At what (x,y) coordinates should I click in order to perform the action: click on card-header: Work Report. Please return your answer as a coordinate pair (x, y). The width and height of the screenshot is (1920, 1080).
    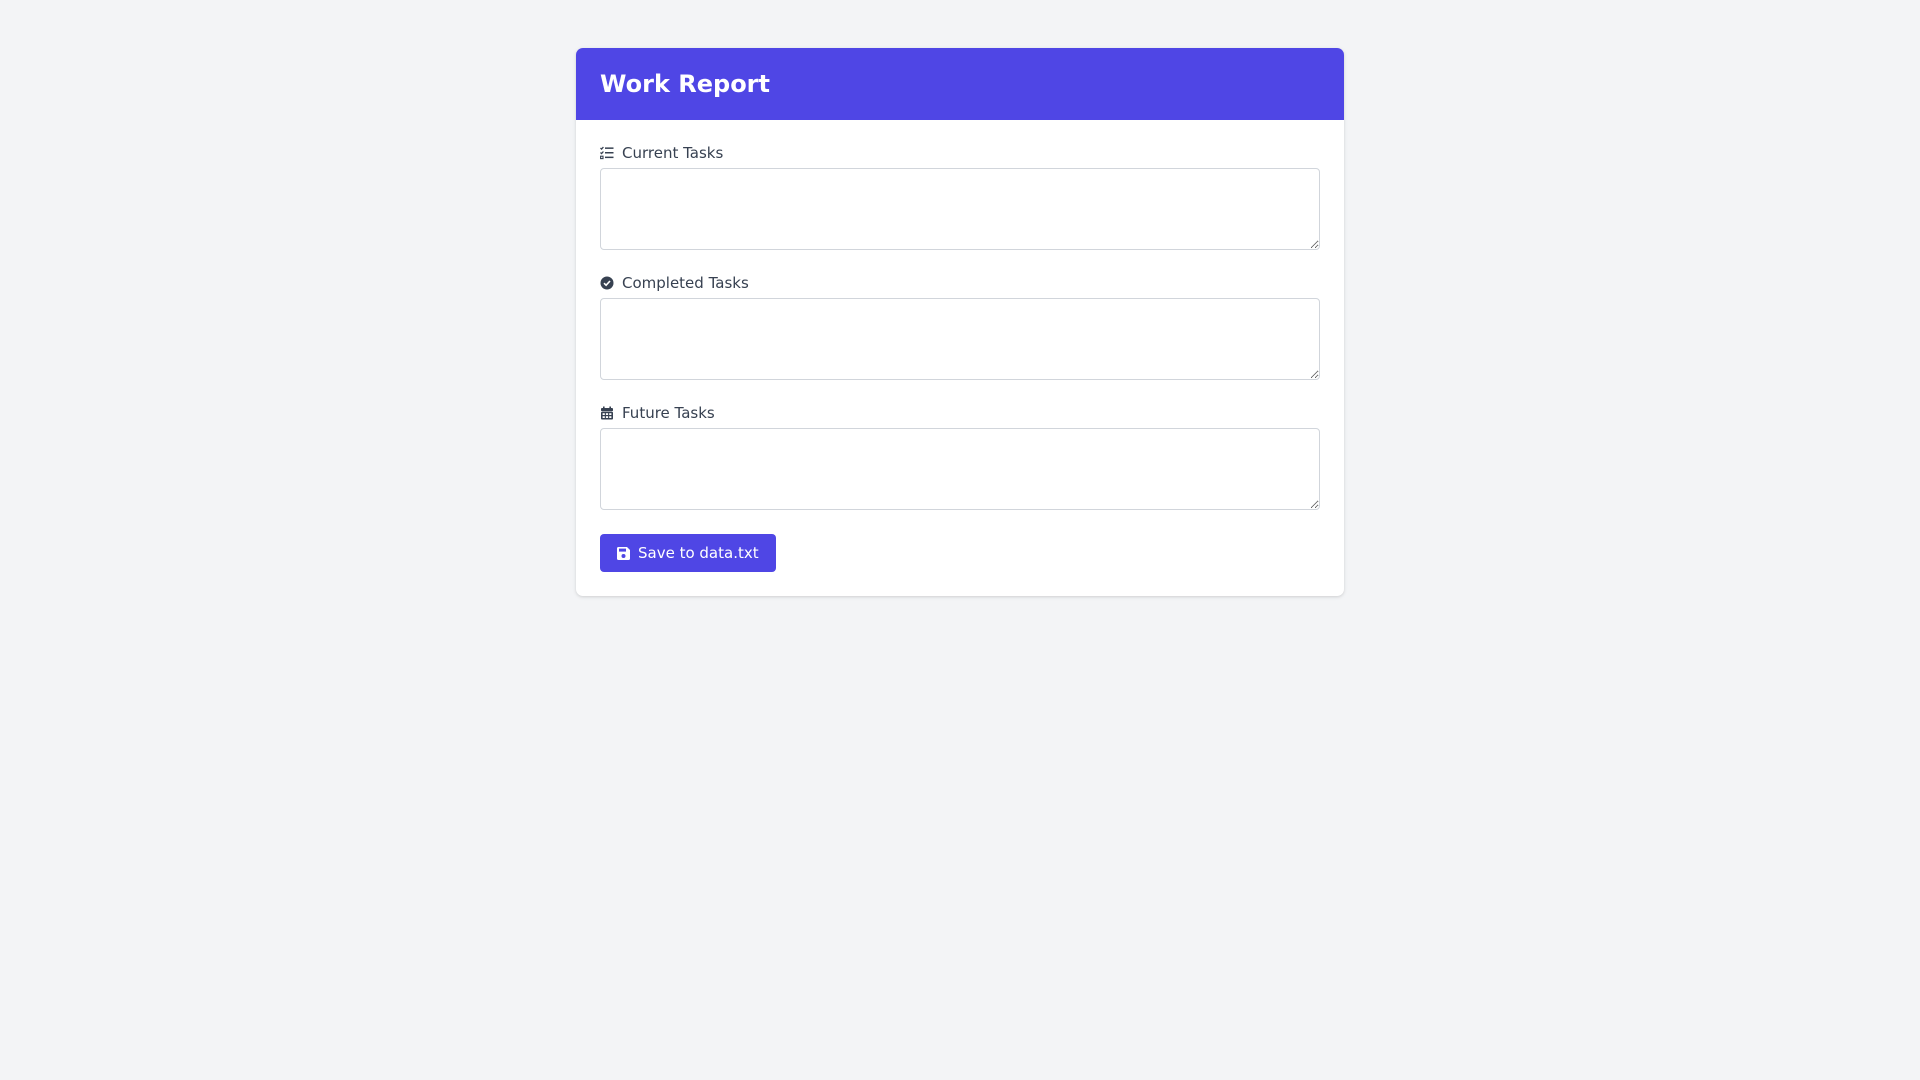
    Looking at the image, I should click on (960, 84).